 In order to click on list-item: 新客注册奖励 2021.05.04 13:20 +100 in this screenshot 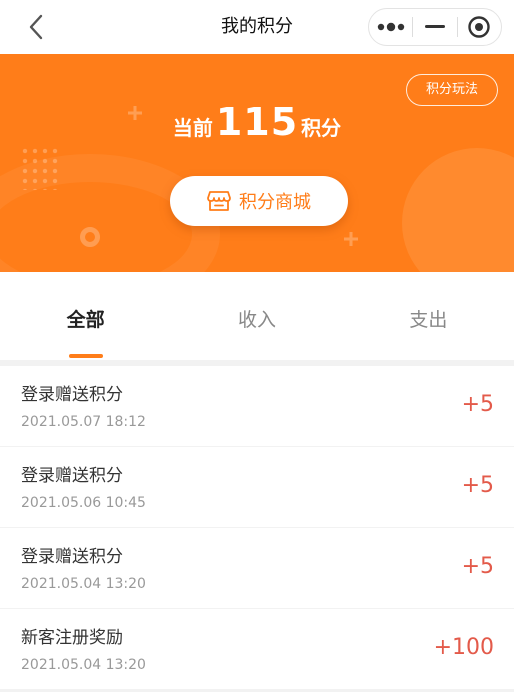, I will do `click(257, 649)`.